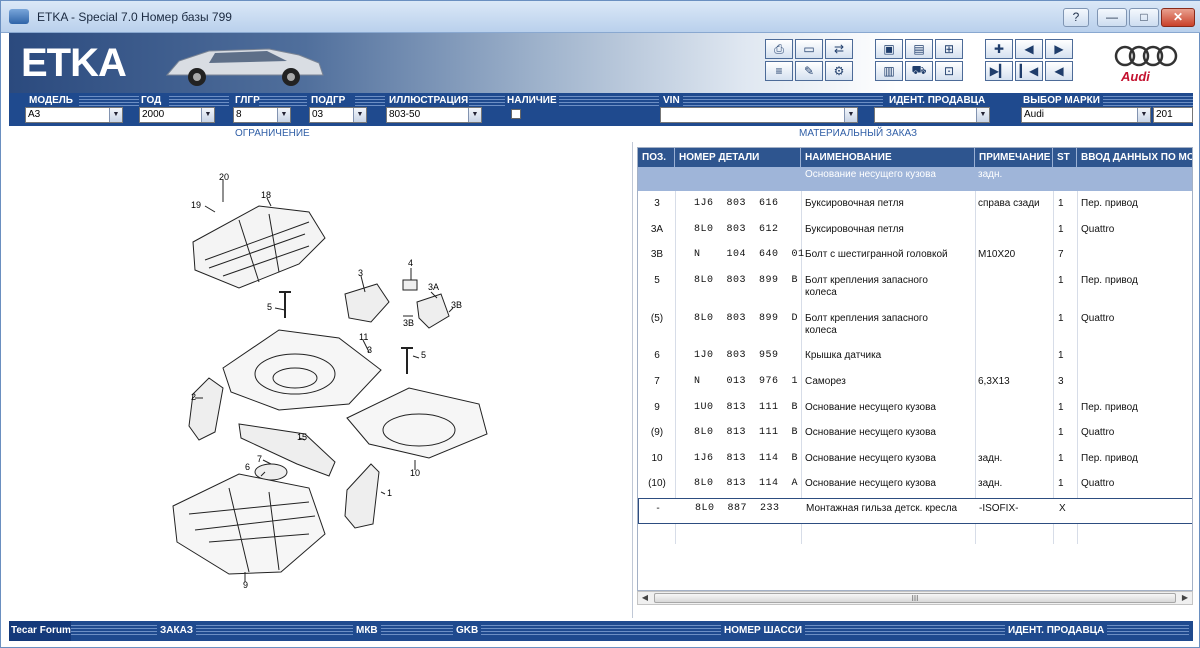 The width and height of the screenshot is (1200, 648). What do you see at coordinates (809, 49) in the screenshot?
I see `monitor-icon: ▭` at bounding box center [809, 49].